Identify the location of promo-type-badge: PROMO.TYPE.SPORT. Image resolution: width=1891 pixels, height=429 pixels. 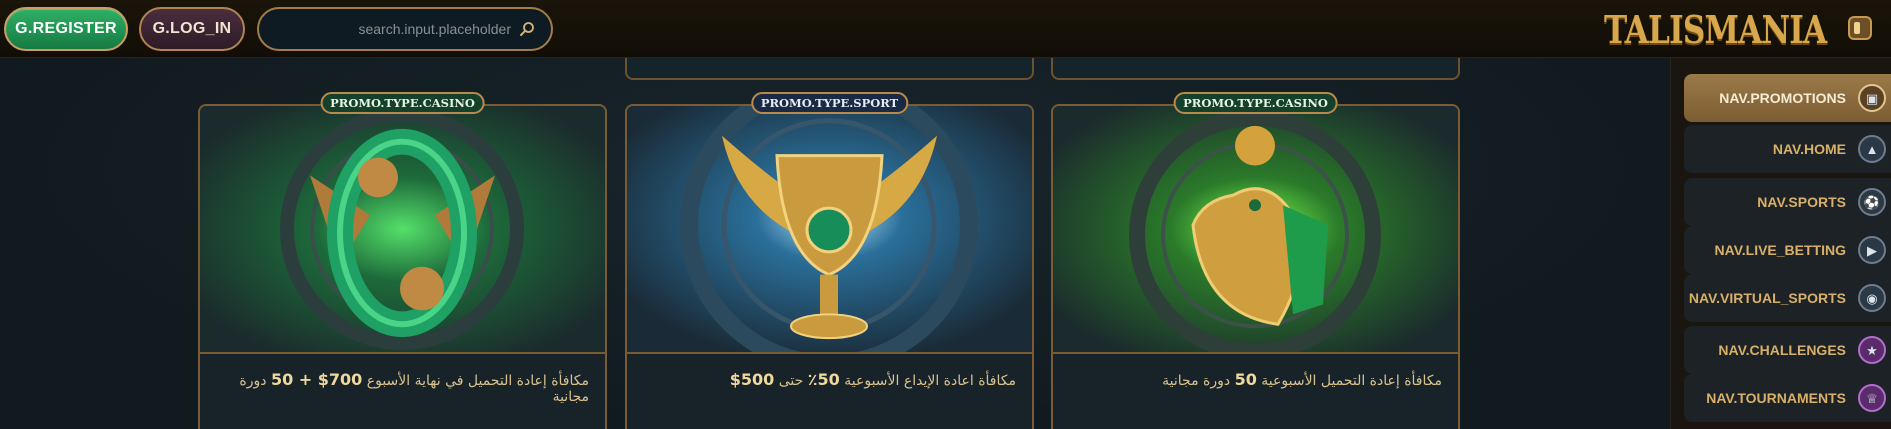
(829, 103).